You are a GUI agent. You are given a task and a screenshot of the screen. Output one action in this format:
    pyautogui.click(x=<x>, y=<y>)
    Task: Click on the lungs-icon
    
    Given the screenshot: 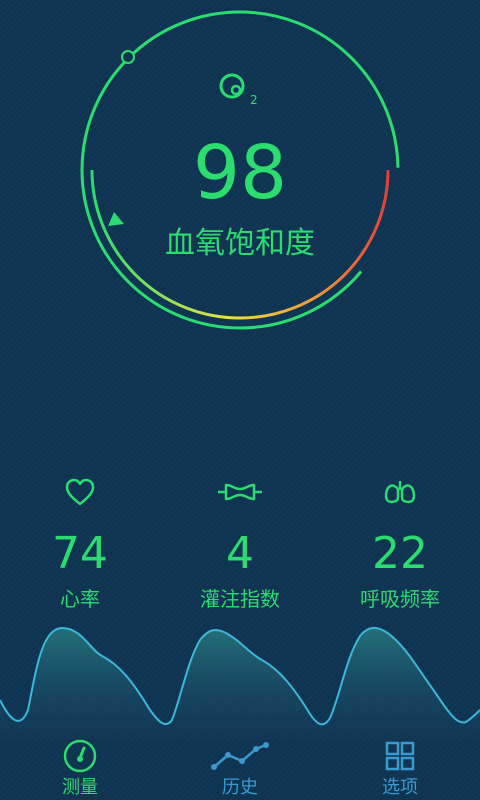 What is the action you would take?
    pyautogui.click(x=400, y=492)
    